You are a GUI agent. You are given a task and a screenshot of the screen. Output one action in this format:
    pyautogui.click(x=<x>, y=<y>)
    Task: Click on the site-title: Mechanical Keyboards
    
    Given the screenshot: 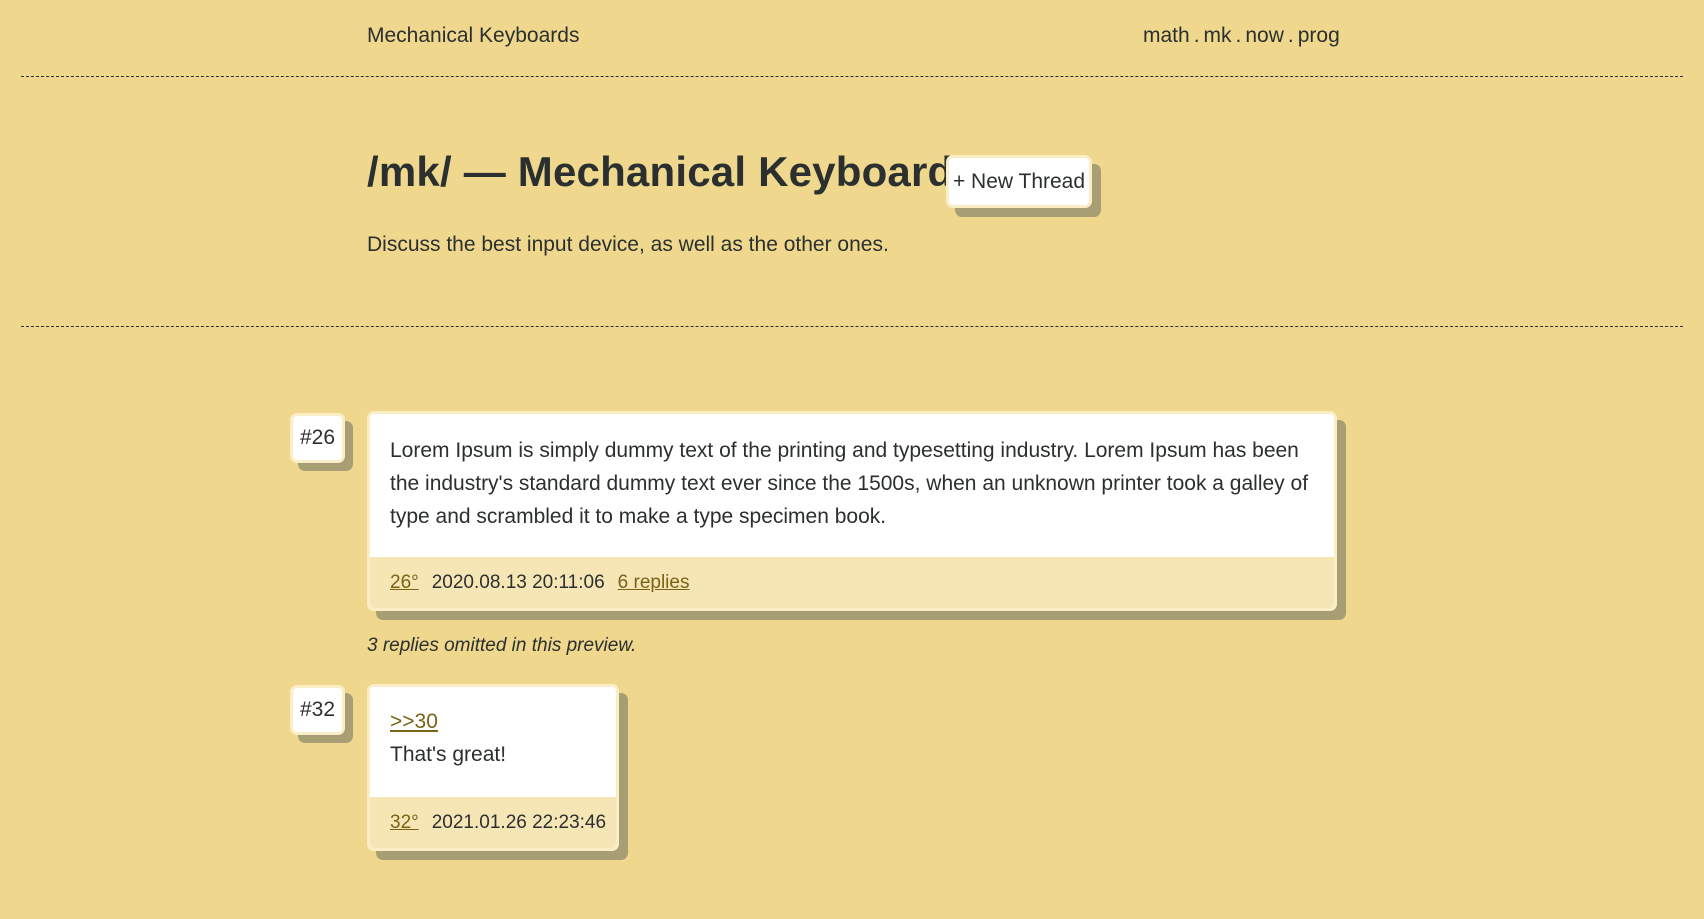 What is the action you would take?
    pyautogui.click(x=473, y=36)
    